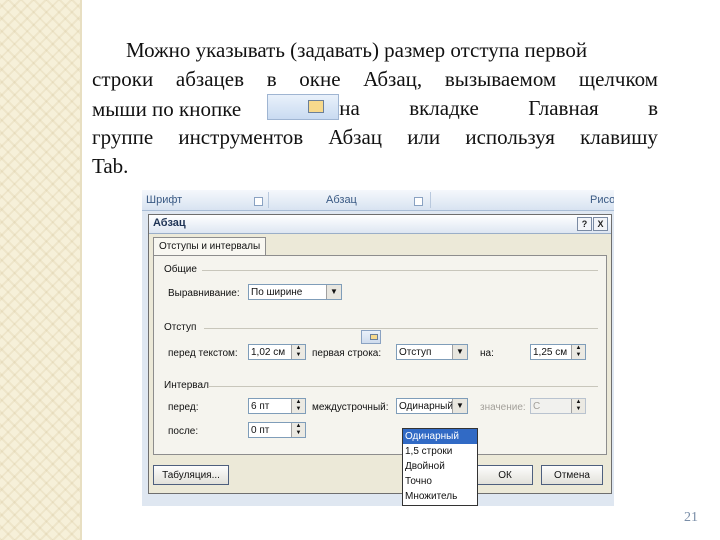  Describe the element at coordinates (415, 352) in the screenshot. I see `first-line-value: Отступ` at that location.